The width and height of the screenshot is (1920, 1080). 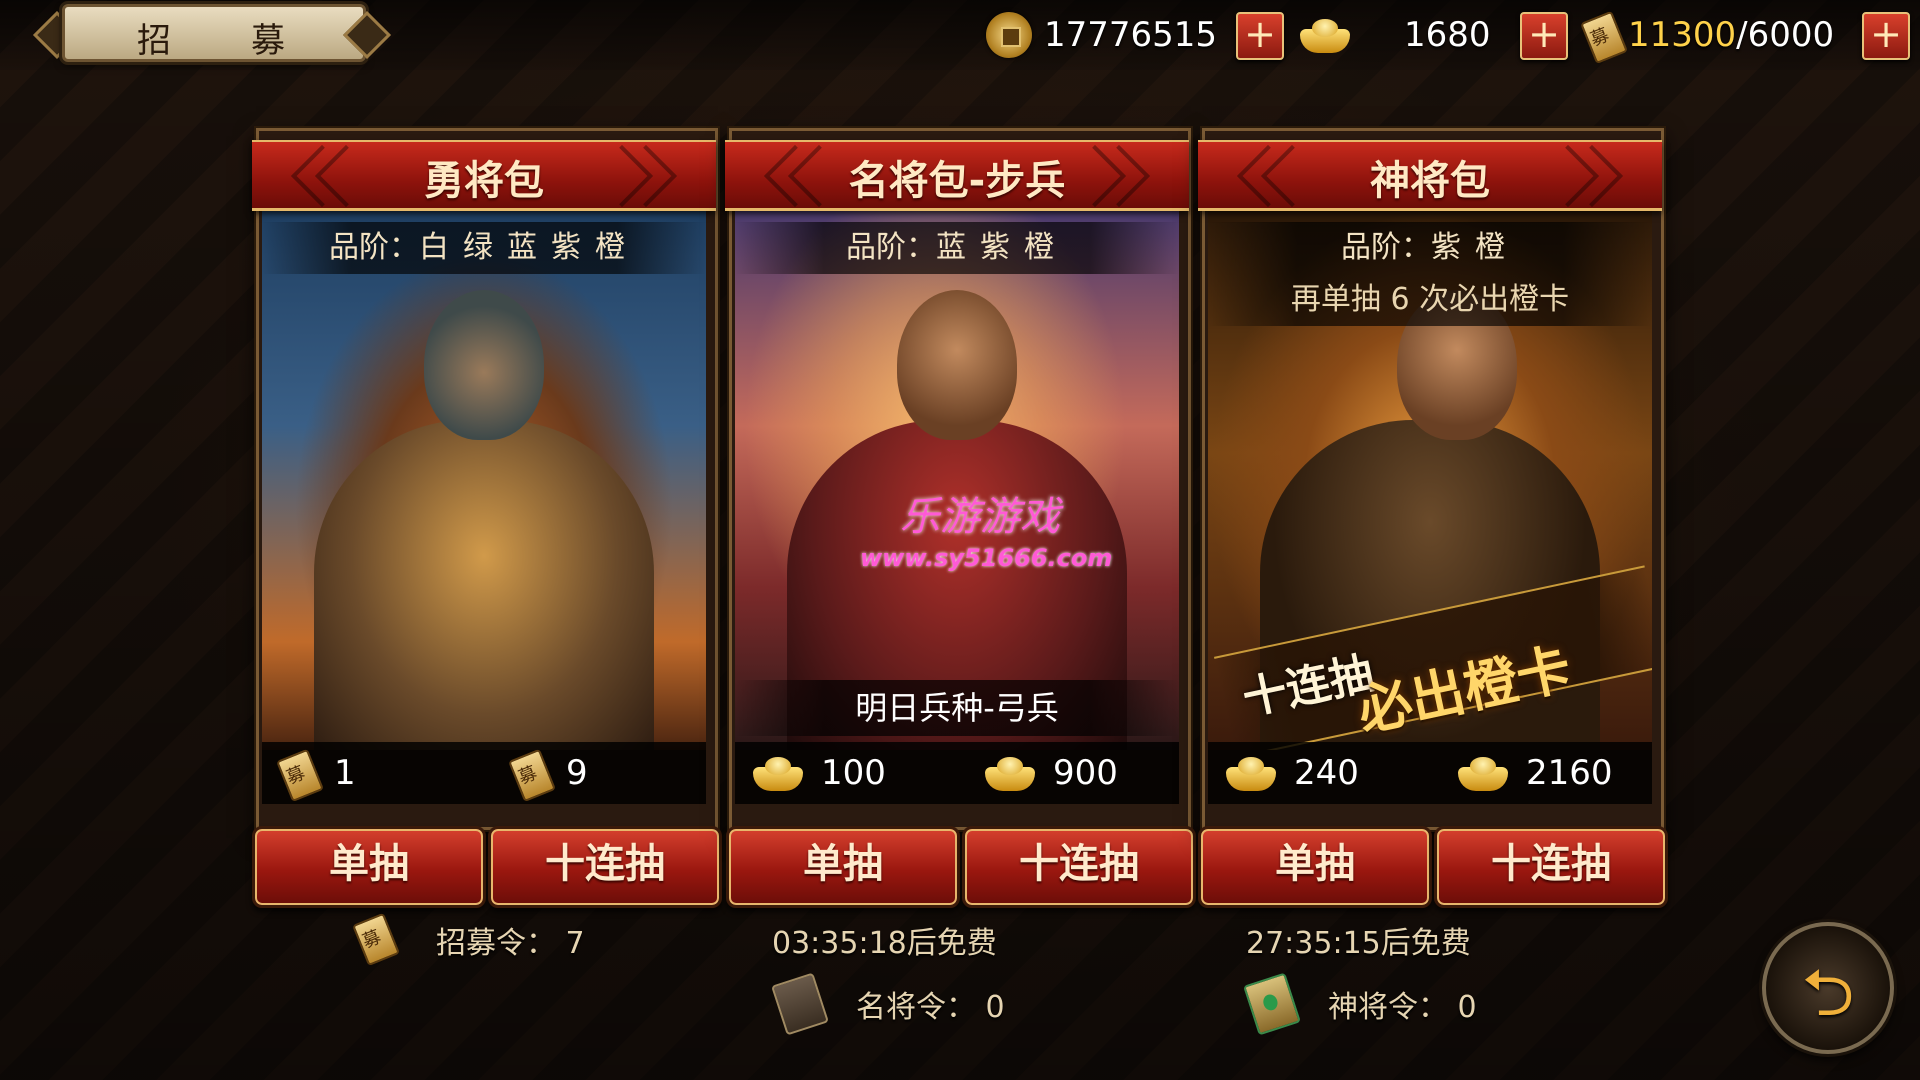 I want to click on copper-value: 17776515, so click(x=1131, y=35).